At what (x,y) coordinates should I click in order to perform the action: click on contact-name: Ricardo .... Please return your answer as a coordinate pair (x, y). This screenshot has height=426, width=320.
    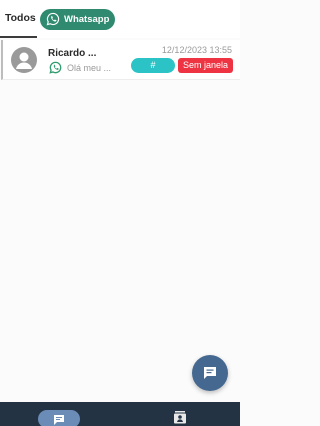
    Looking at the image, I should click on (72, 53).